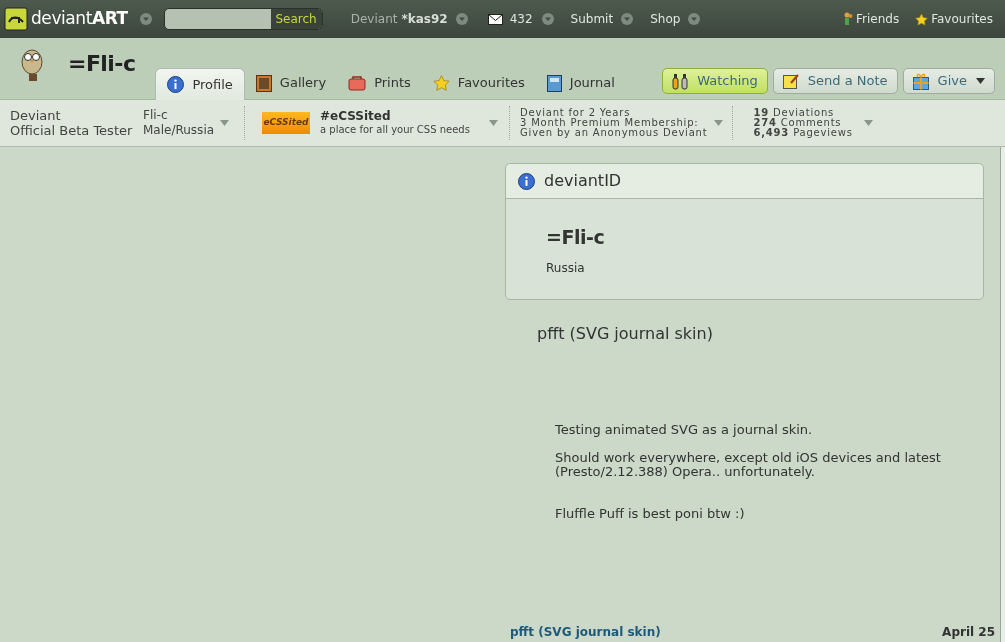 This screenshot has height=642, width=1005. What do you see at coordinates (72, 130) in the screenshot?
I see `rank-text: Official Beta Tester` at bounding box center [72, 130].